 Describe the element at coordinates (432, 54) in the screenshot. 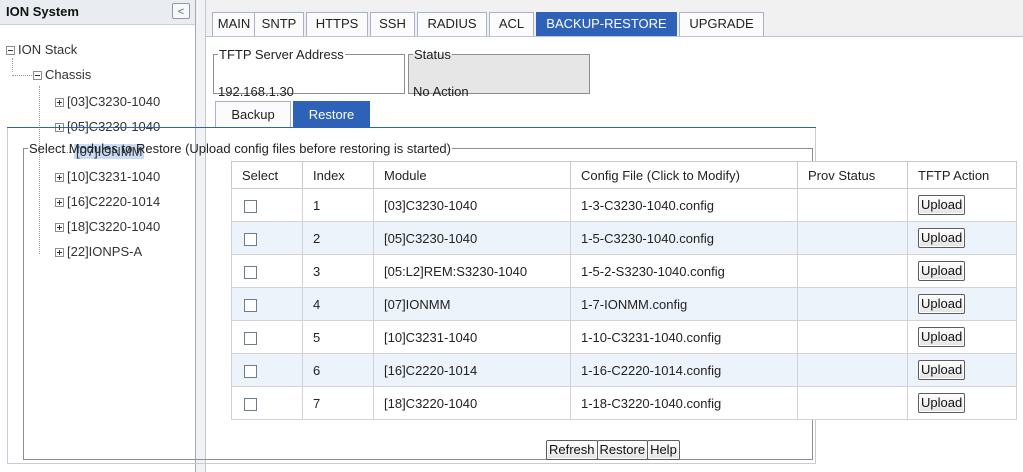

I see `status-label: Status` at that location.